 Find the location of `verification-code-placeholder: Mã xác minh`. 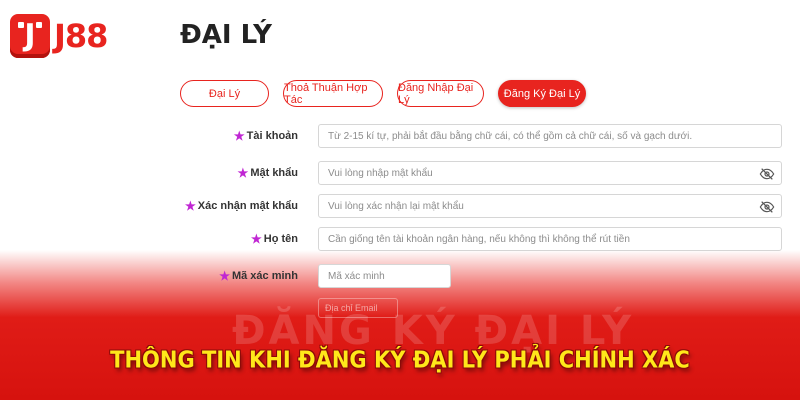

verification-code-placeholder: Mã xác minh is located at coordinates (356, 276).